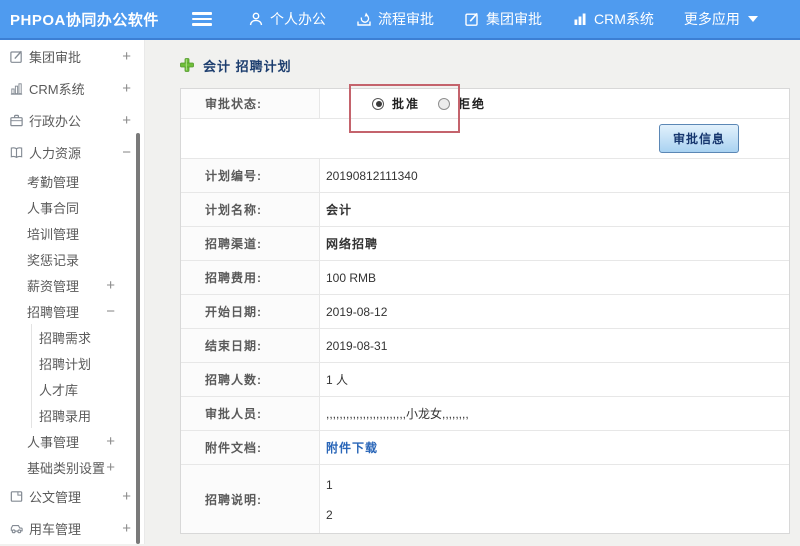 The width and height of the screenshot is (800, 546). Describe the element at coordinates (580, 19) in the screenshot. I see `chart-icon` at that location.